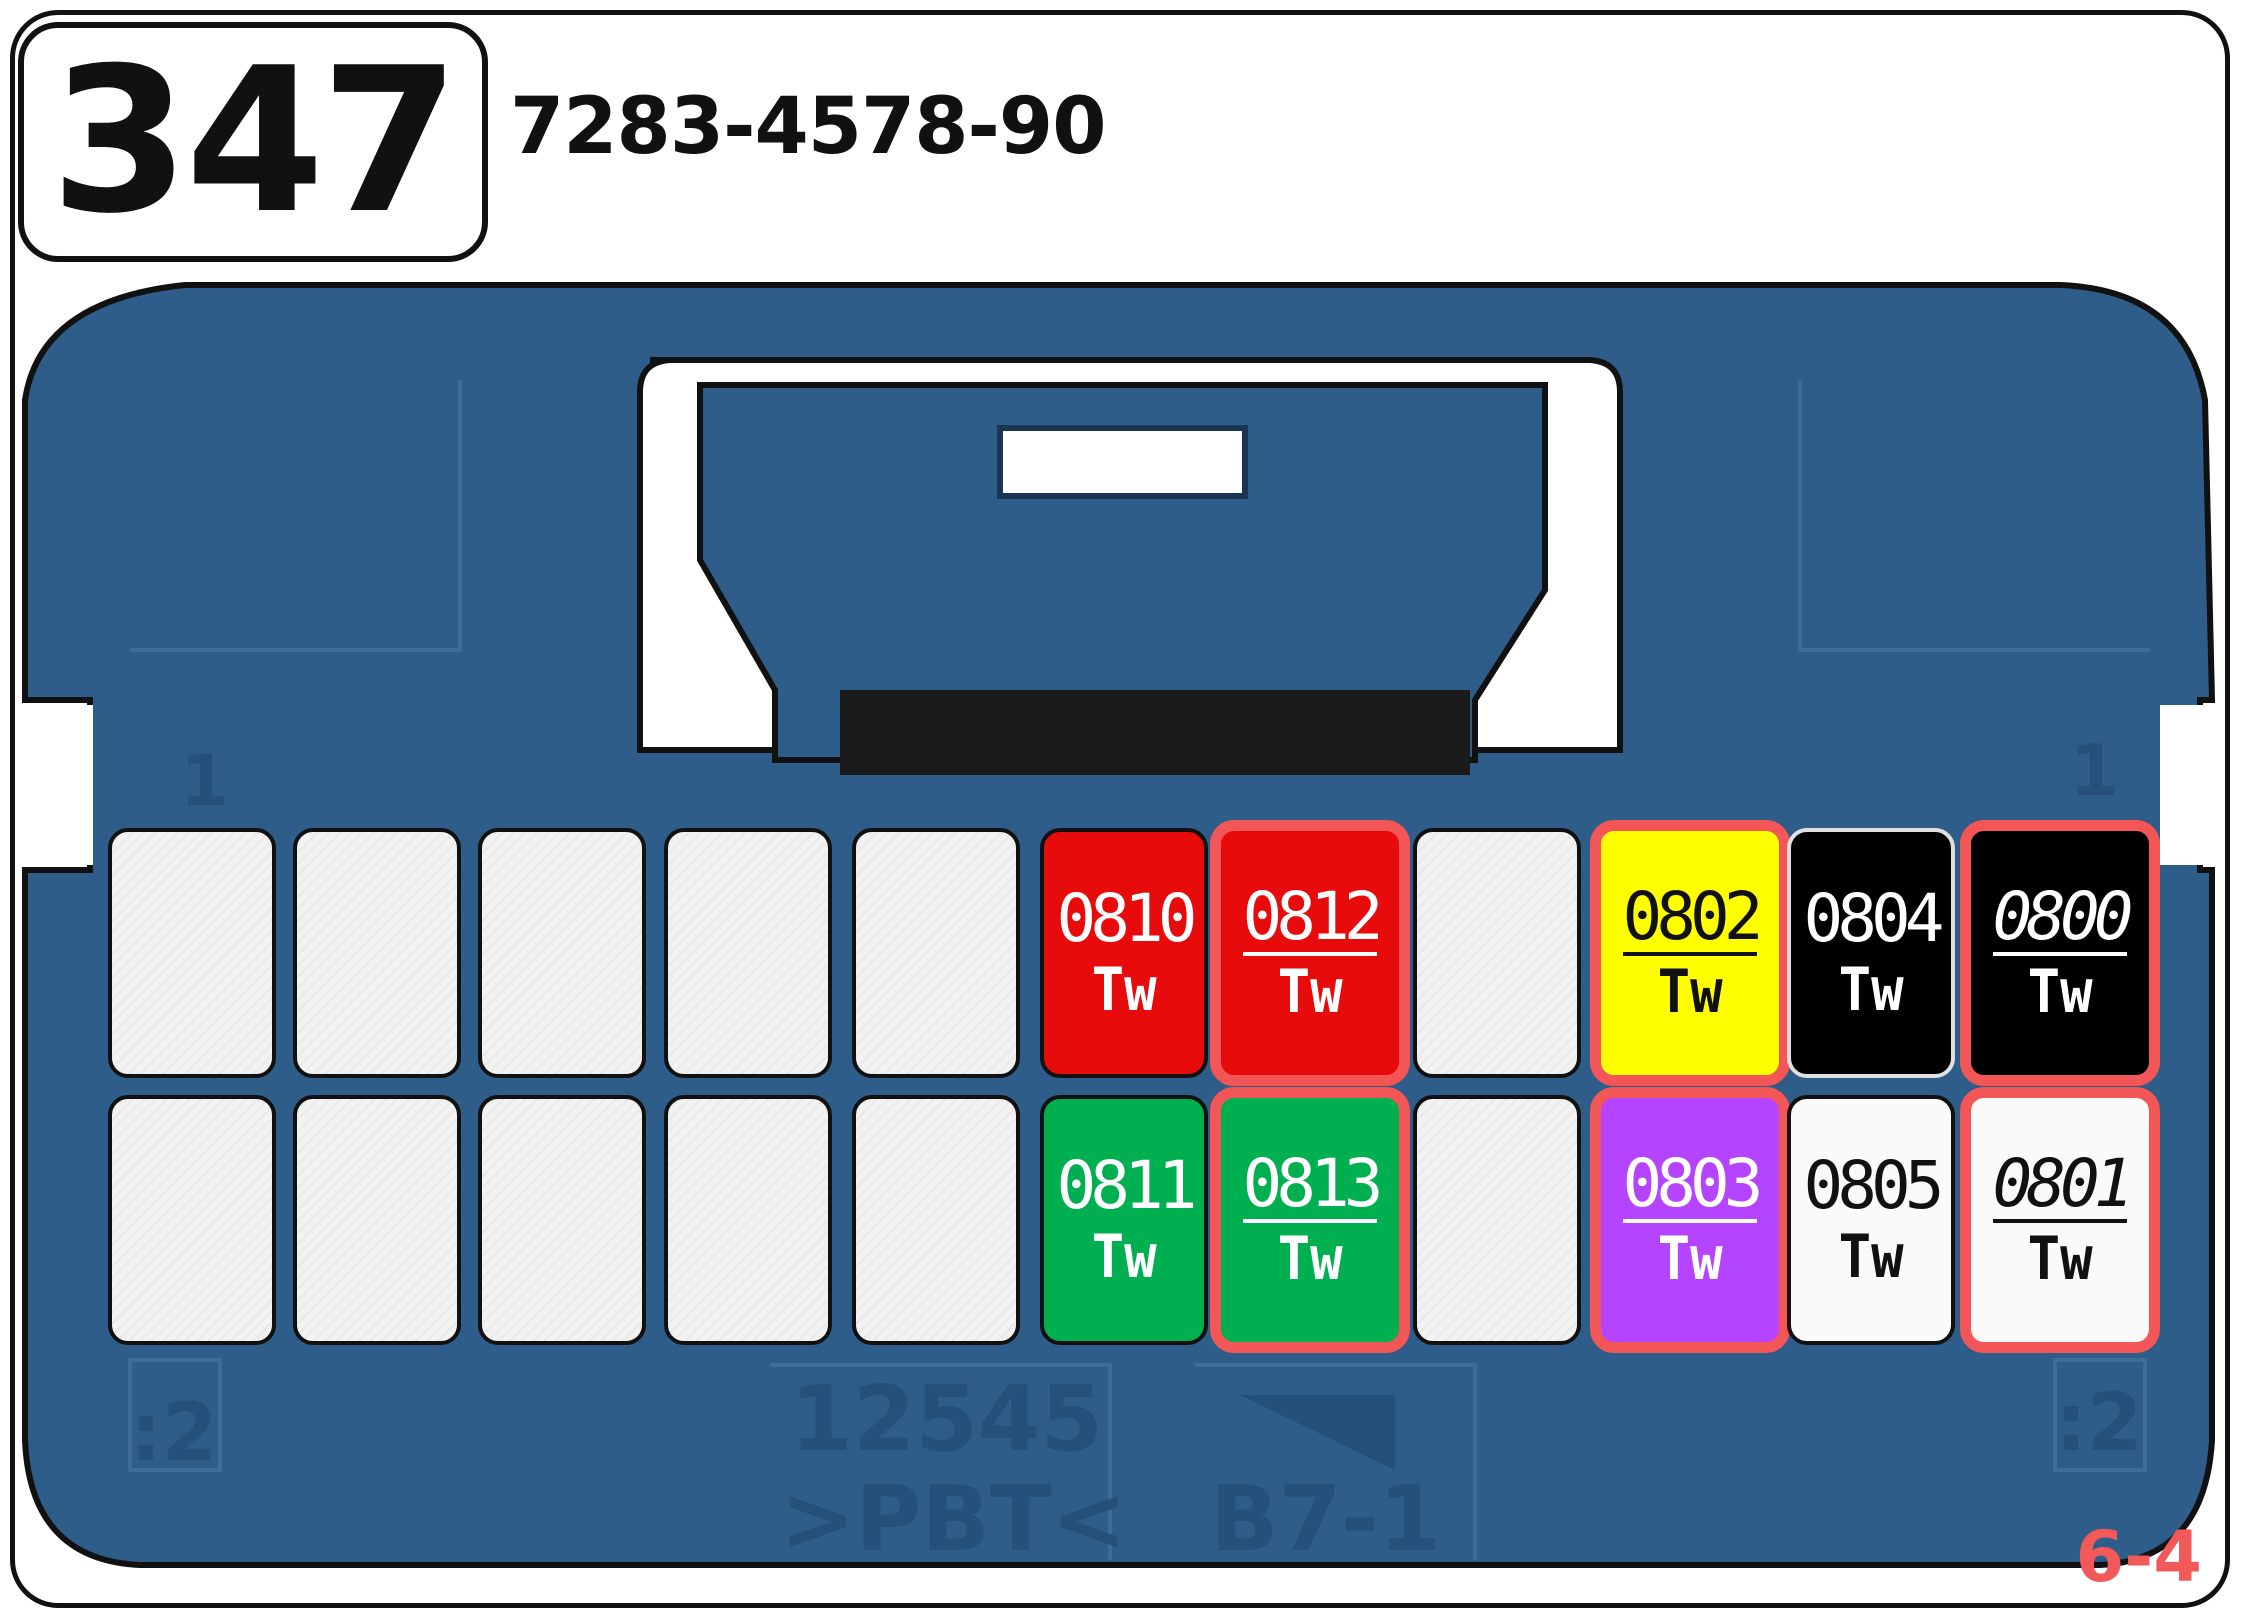 The height and width of the screenshot is (1620, 2242). What do you see at coordinates (2099, 1422) in the screenshot?
I see `mold-mark-bottom-right: :2` at bounding box center [2099, 1422].